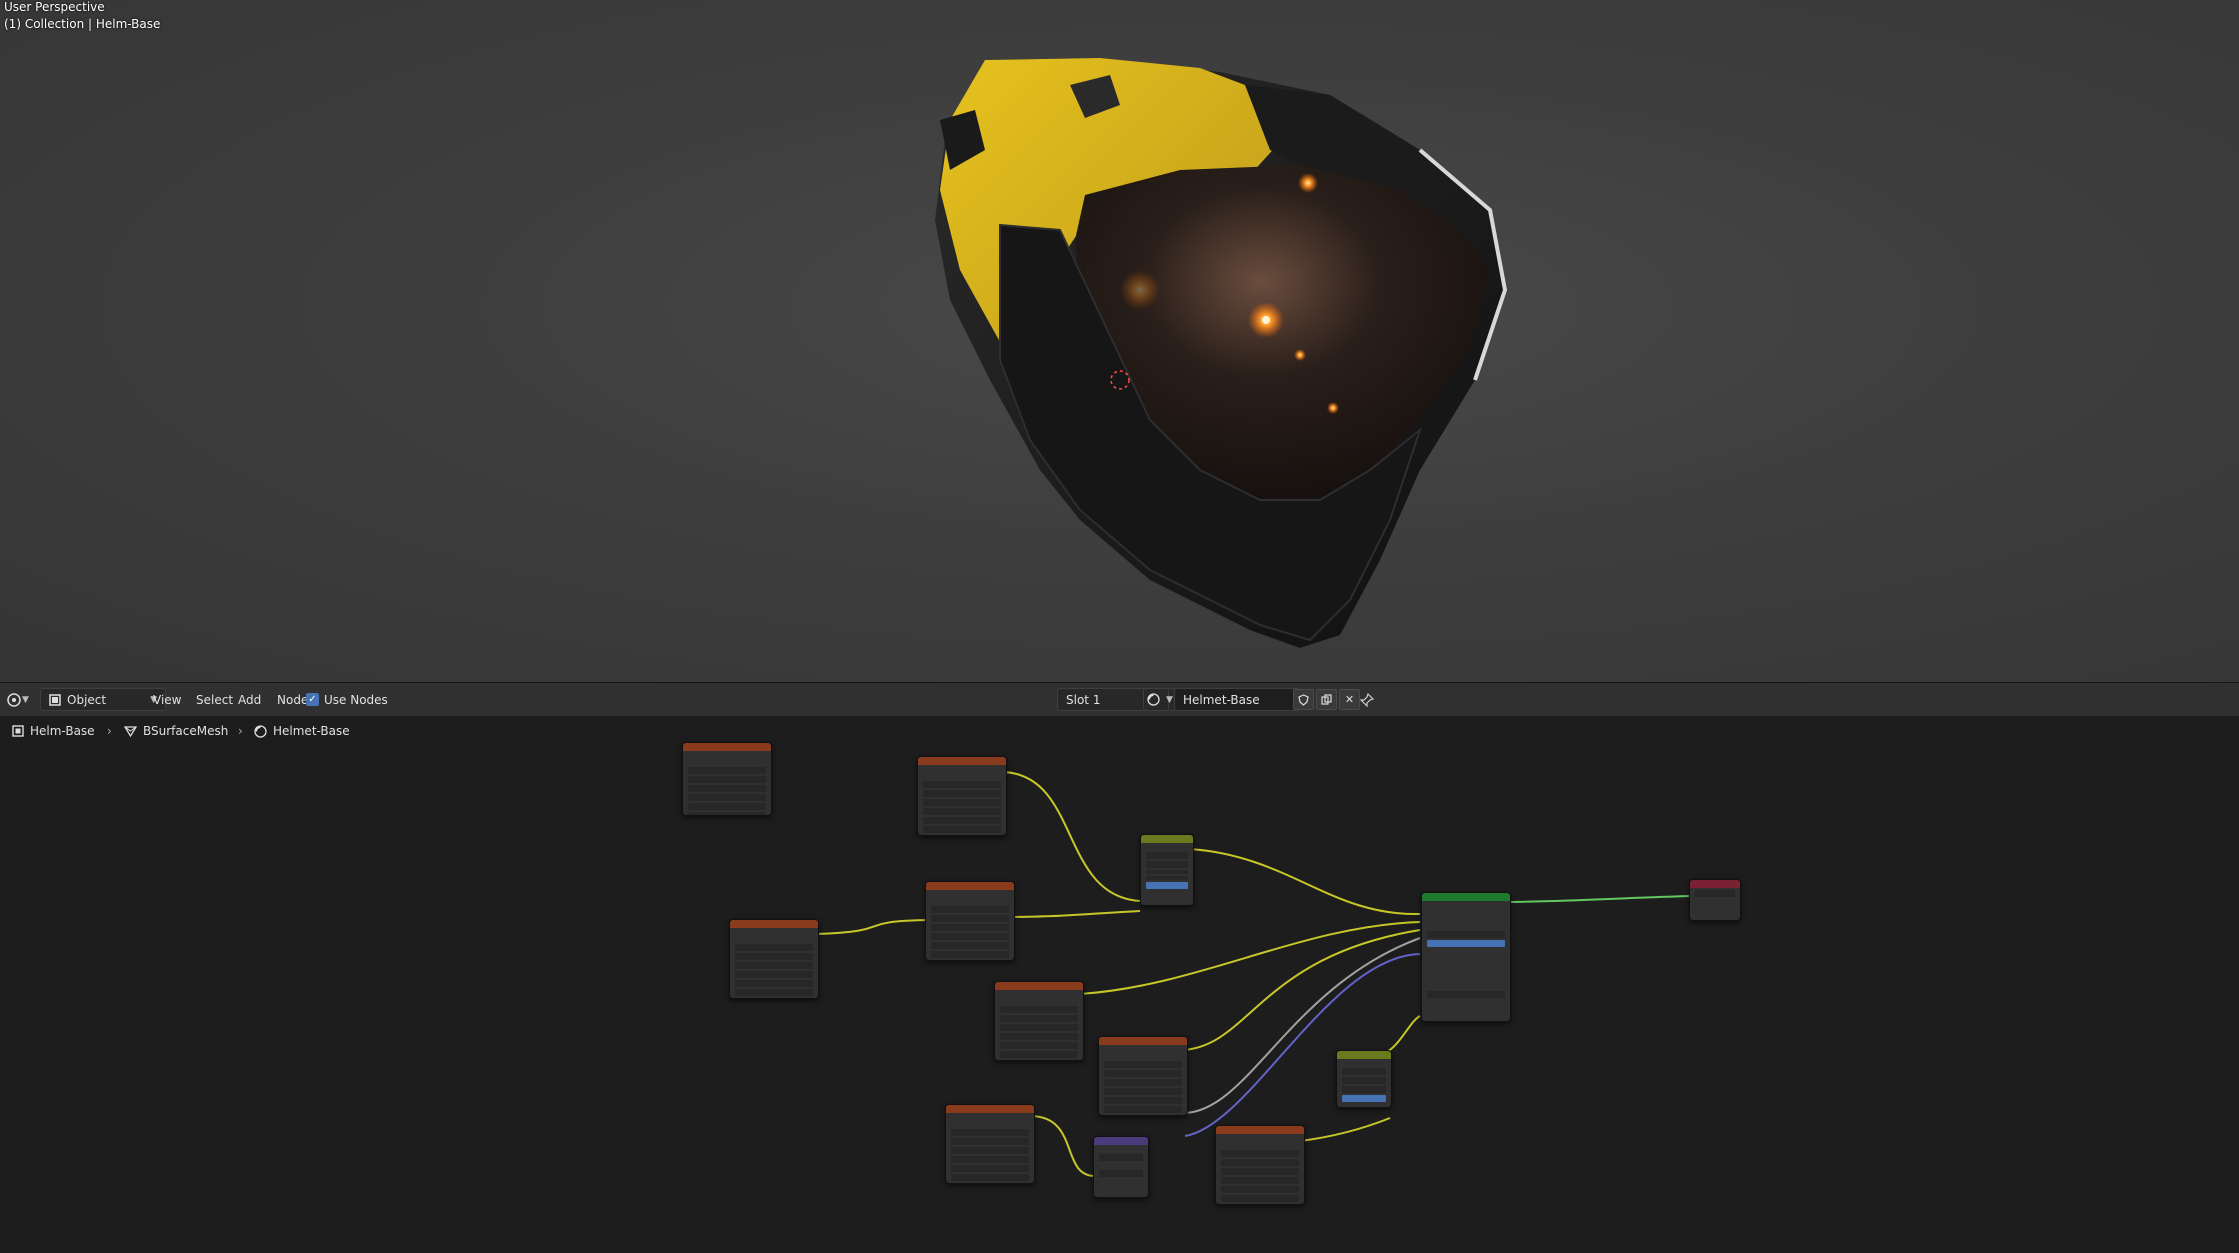  I want to click on editor-type-button: ▼, so click(17, 699).